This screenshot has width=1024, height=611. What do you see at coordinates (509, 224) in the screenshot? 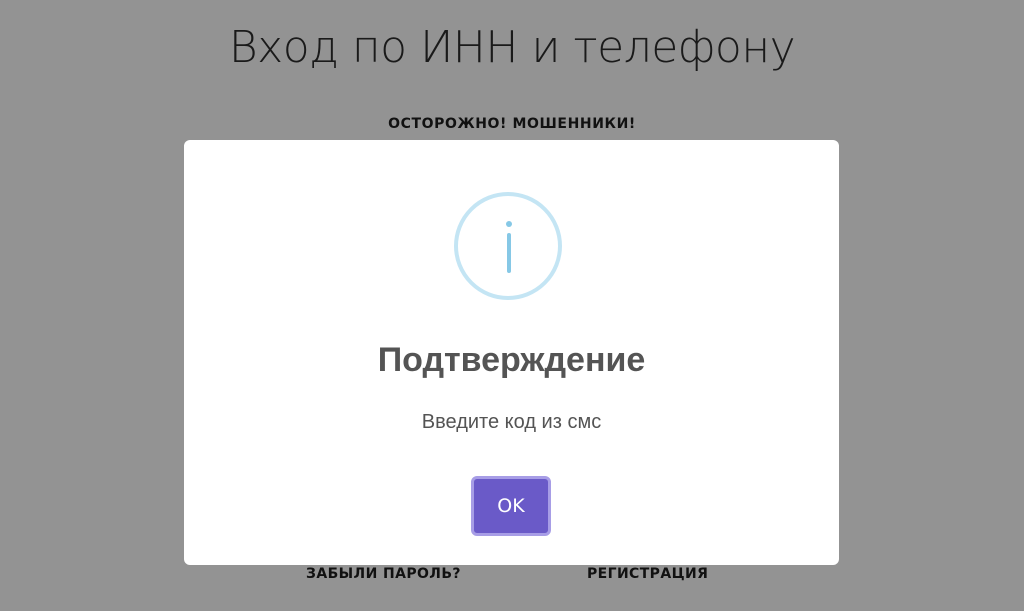
I see `info-icon-dot` at bounding box center [509, 224].